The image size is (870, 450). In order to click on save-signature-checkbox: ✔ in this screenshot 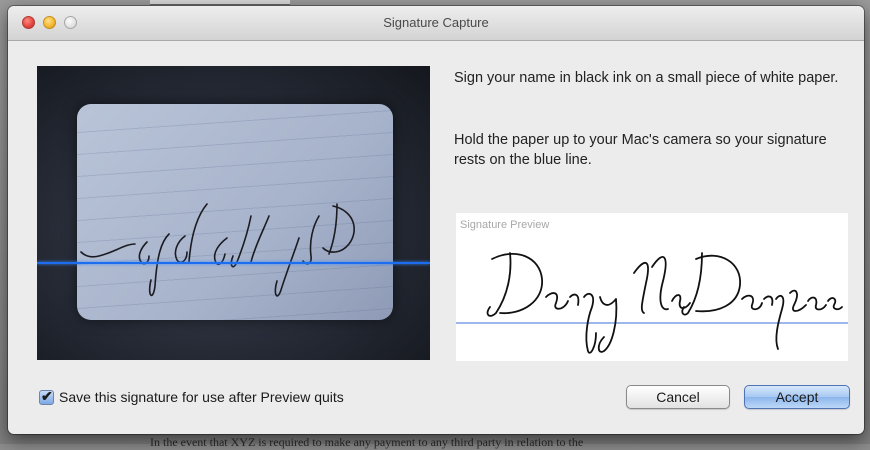, I will do `click(46, 396)`.